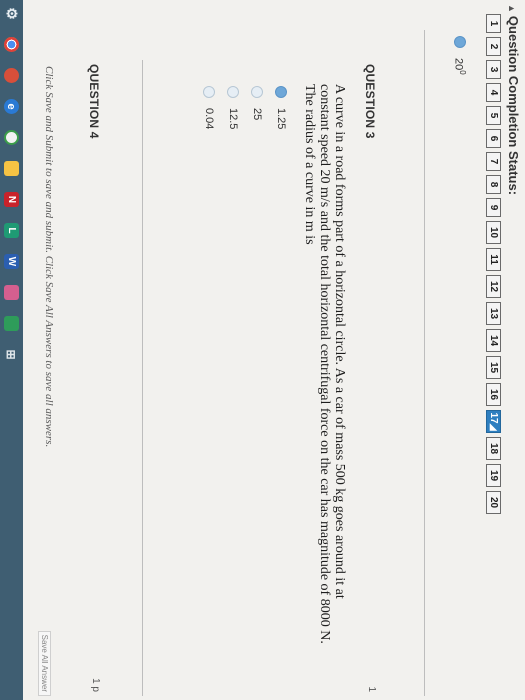 This screenshot has width=525, height=700. What do you see at coordinates (494, 427) in the screenshot?
I see `current-marker-icon: ◢` at bounding box center [494, 427].